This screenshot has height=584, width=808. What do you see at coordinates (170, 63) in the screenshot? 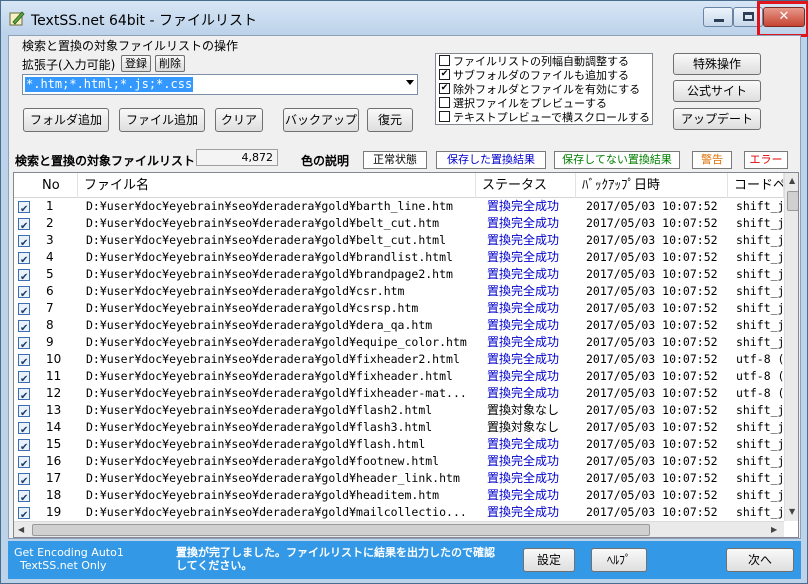
I see `delete-extension-button: 削除` at bounding box center [170, 63].